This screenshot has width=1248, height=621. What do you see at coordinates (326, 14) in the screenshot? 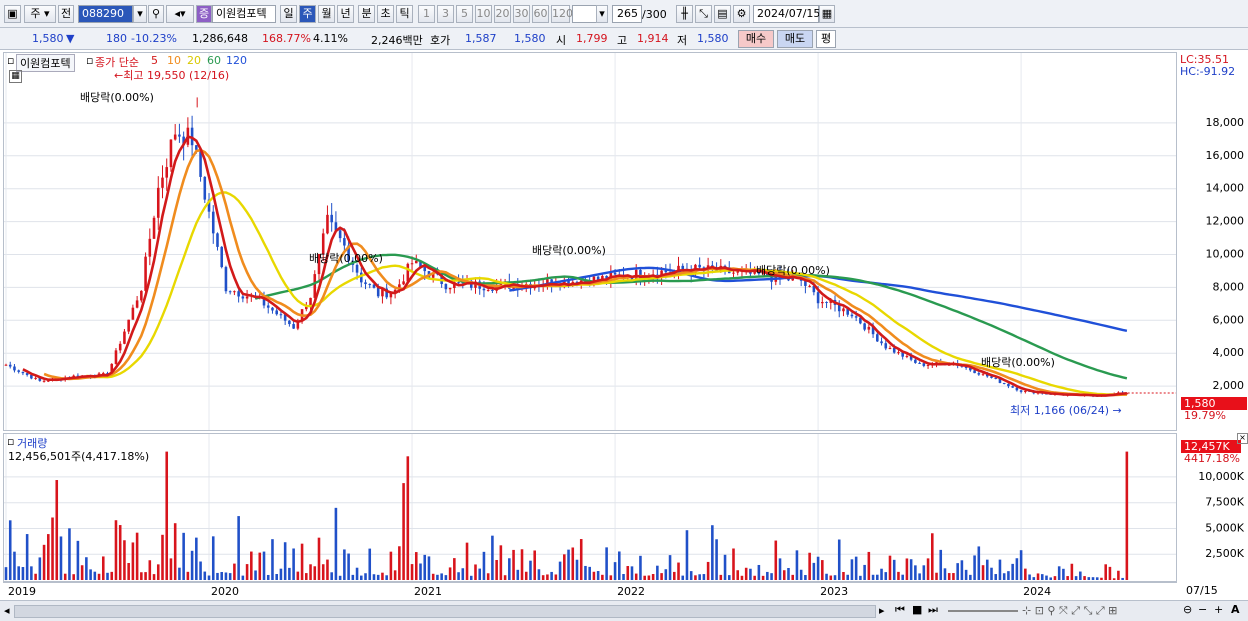
I see `tab-month: 월` at bounding box center [326, 14].